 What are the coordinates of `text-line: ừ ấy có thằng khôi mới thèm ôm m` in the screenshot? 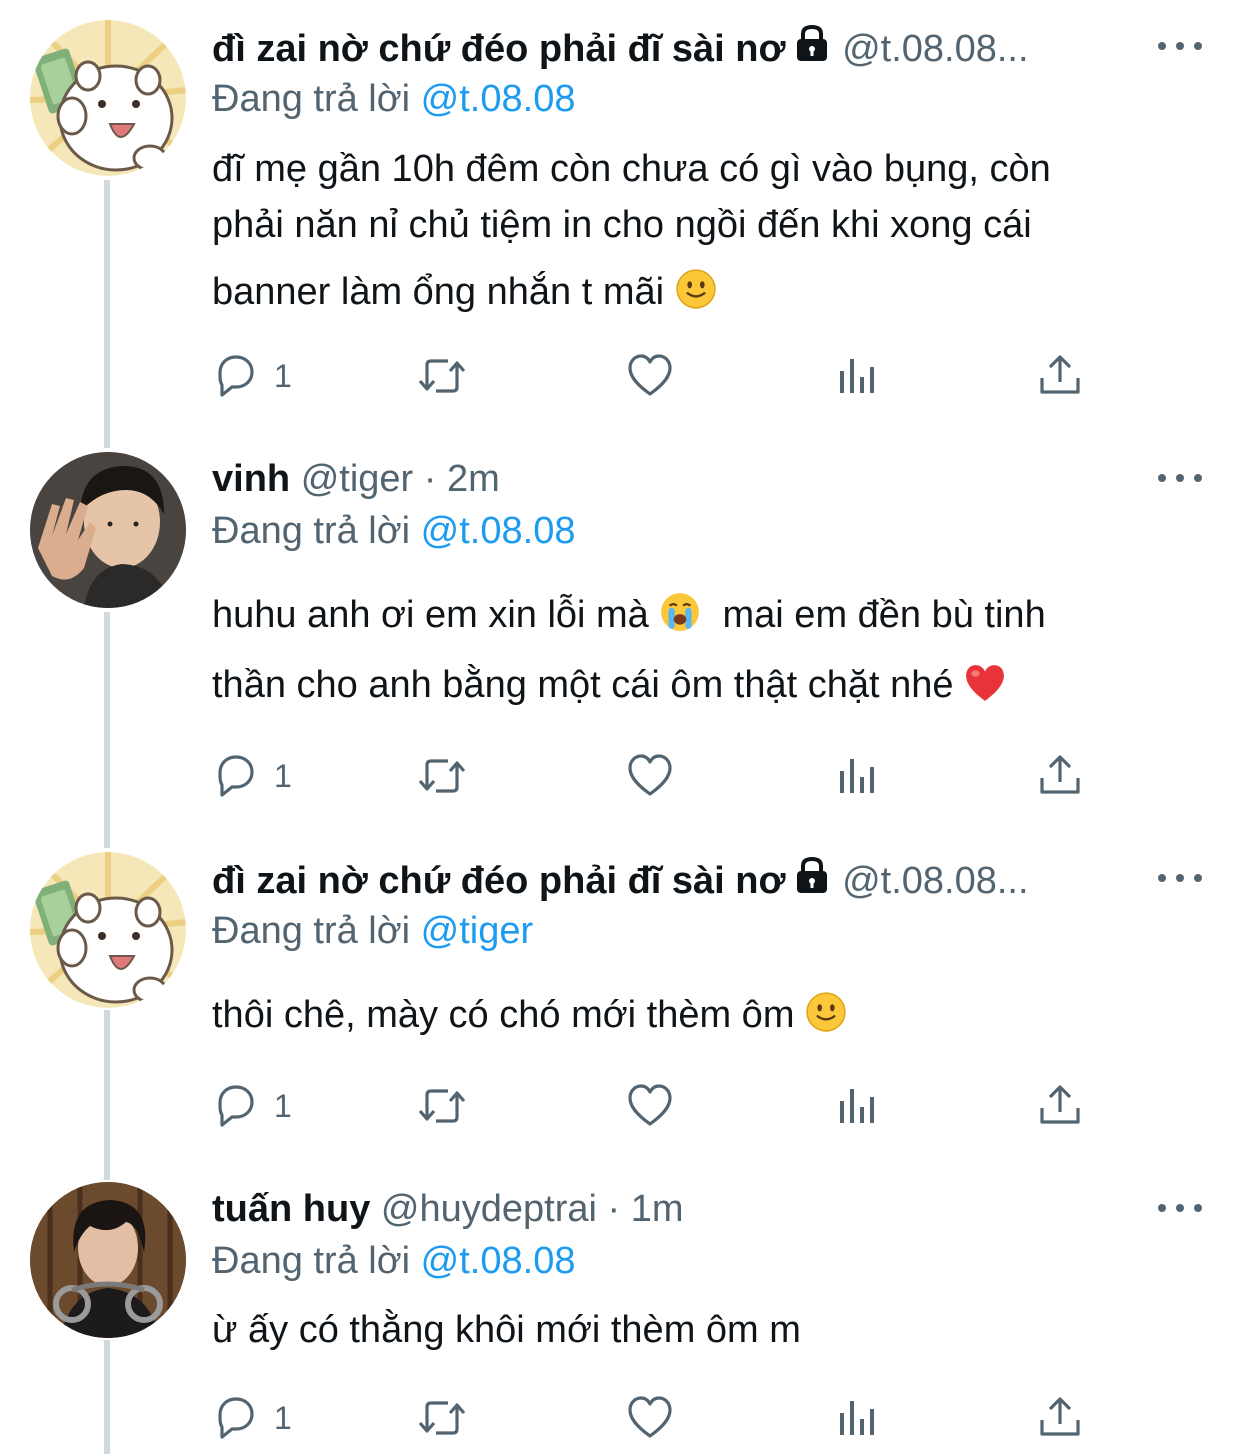 It's located at (506, 1330).